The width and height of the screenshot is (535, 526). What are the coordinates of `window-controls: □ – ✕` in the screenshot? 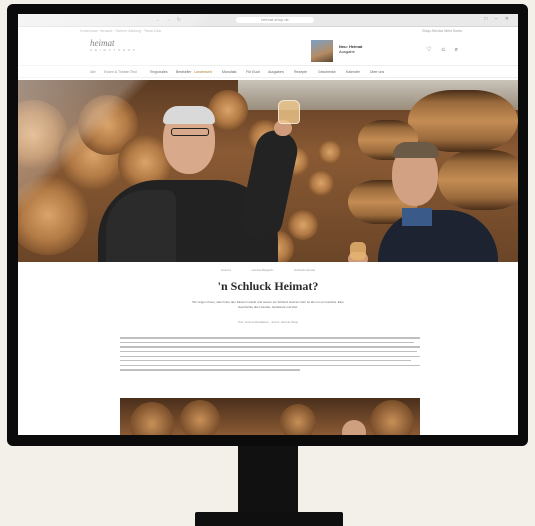 It's located at (498, 19).